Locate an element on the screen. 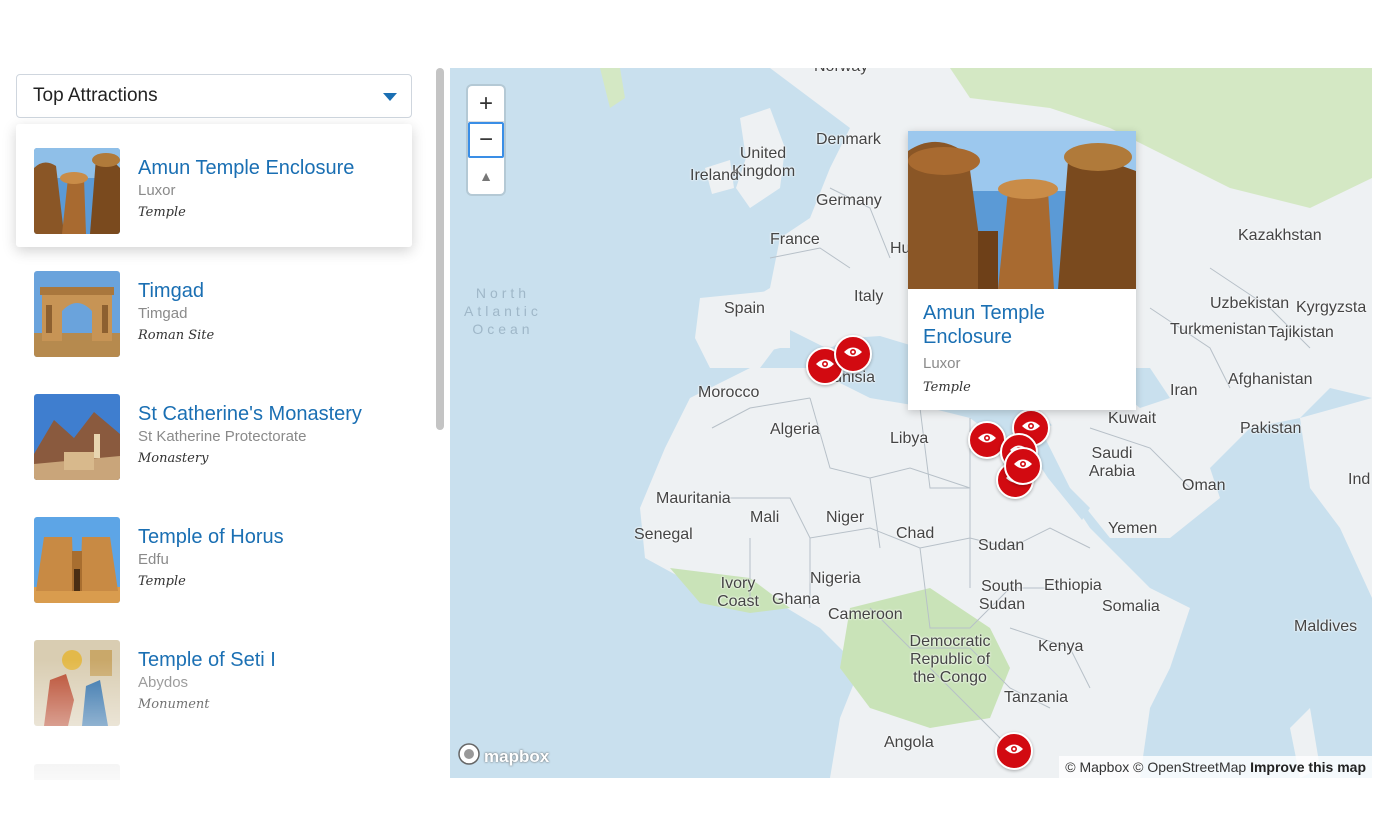 This screenshot has height=826, width=1400. attraction-type: Monastery is located at coordinates (173, 458).